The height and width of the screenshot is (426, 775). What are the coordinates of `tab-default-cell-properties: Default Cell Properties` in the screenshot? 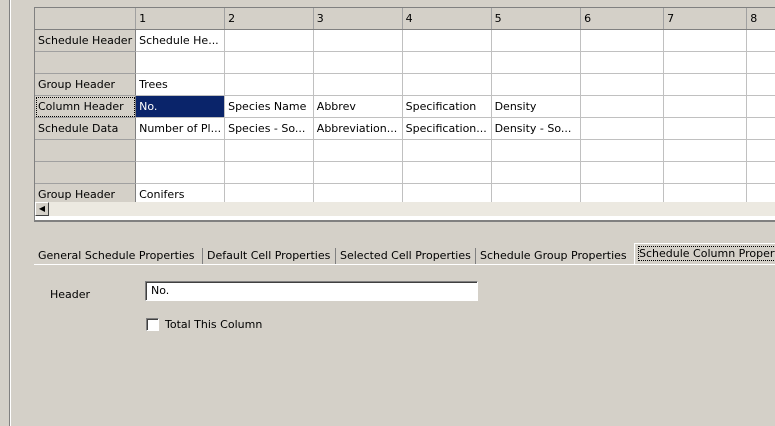 It's located at (268, 255).